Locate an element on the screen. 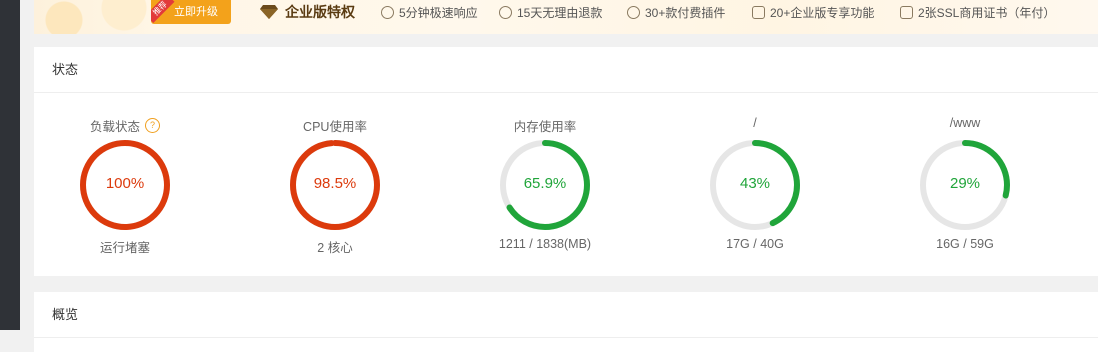 Image resolution: width=1098 pixels, height=352 pixels. feature-item: 30+款付费插件 is located at coordinates (676, 12).